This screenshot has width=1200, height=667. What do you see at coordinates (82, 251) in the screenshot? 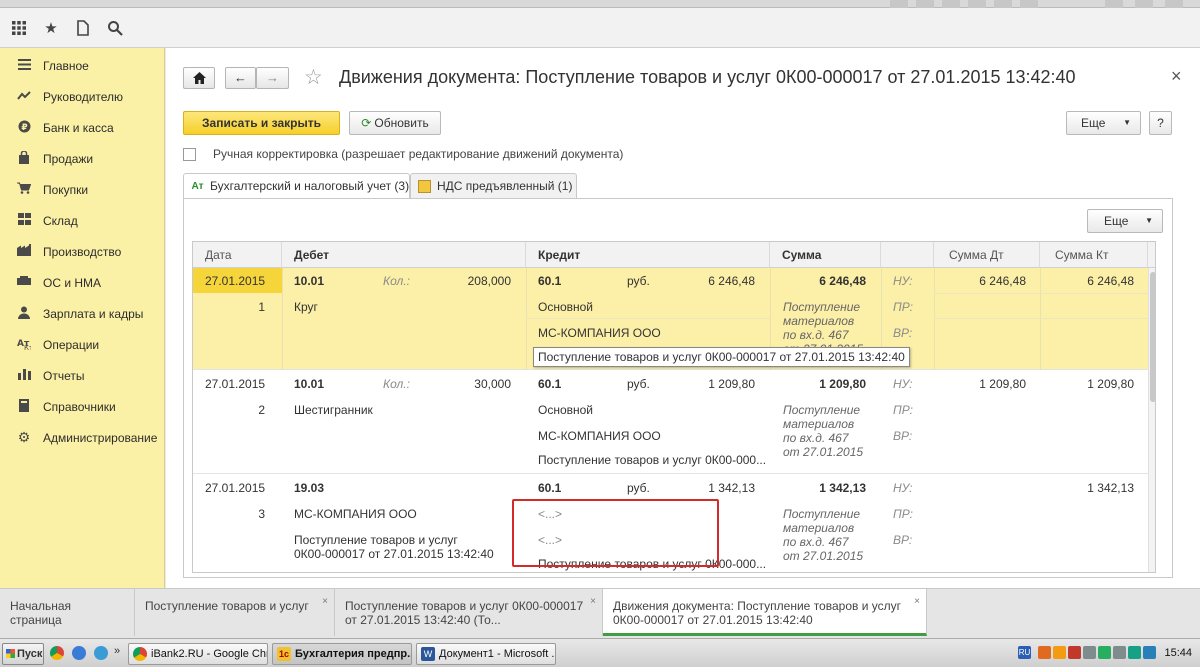
I see `sidebar-item-production: Производство` at bounding box center [82, 251].